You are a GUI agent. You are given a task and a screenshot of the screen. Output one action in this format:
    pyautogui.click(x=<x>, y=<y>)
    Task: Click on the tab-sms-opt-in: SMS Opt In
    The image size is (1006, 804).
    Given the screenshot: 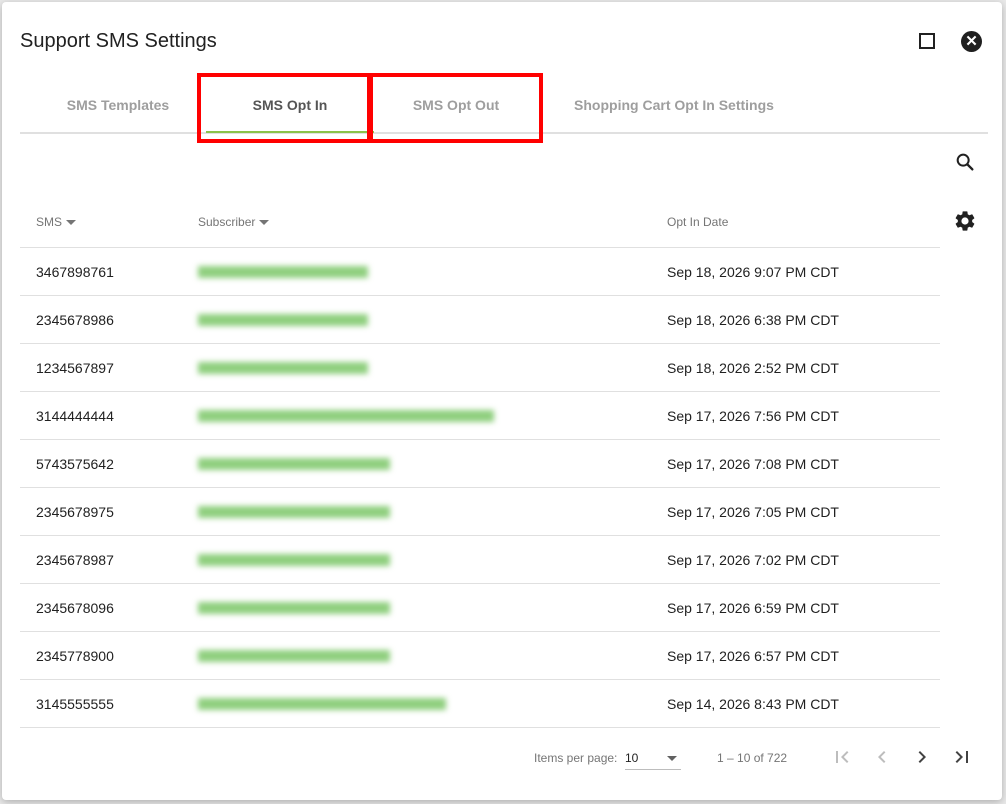 What is the action you would take?
    pyautogui.click(x=290, y=102)
    